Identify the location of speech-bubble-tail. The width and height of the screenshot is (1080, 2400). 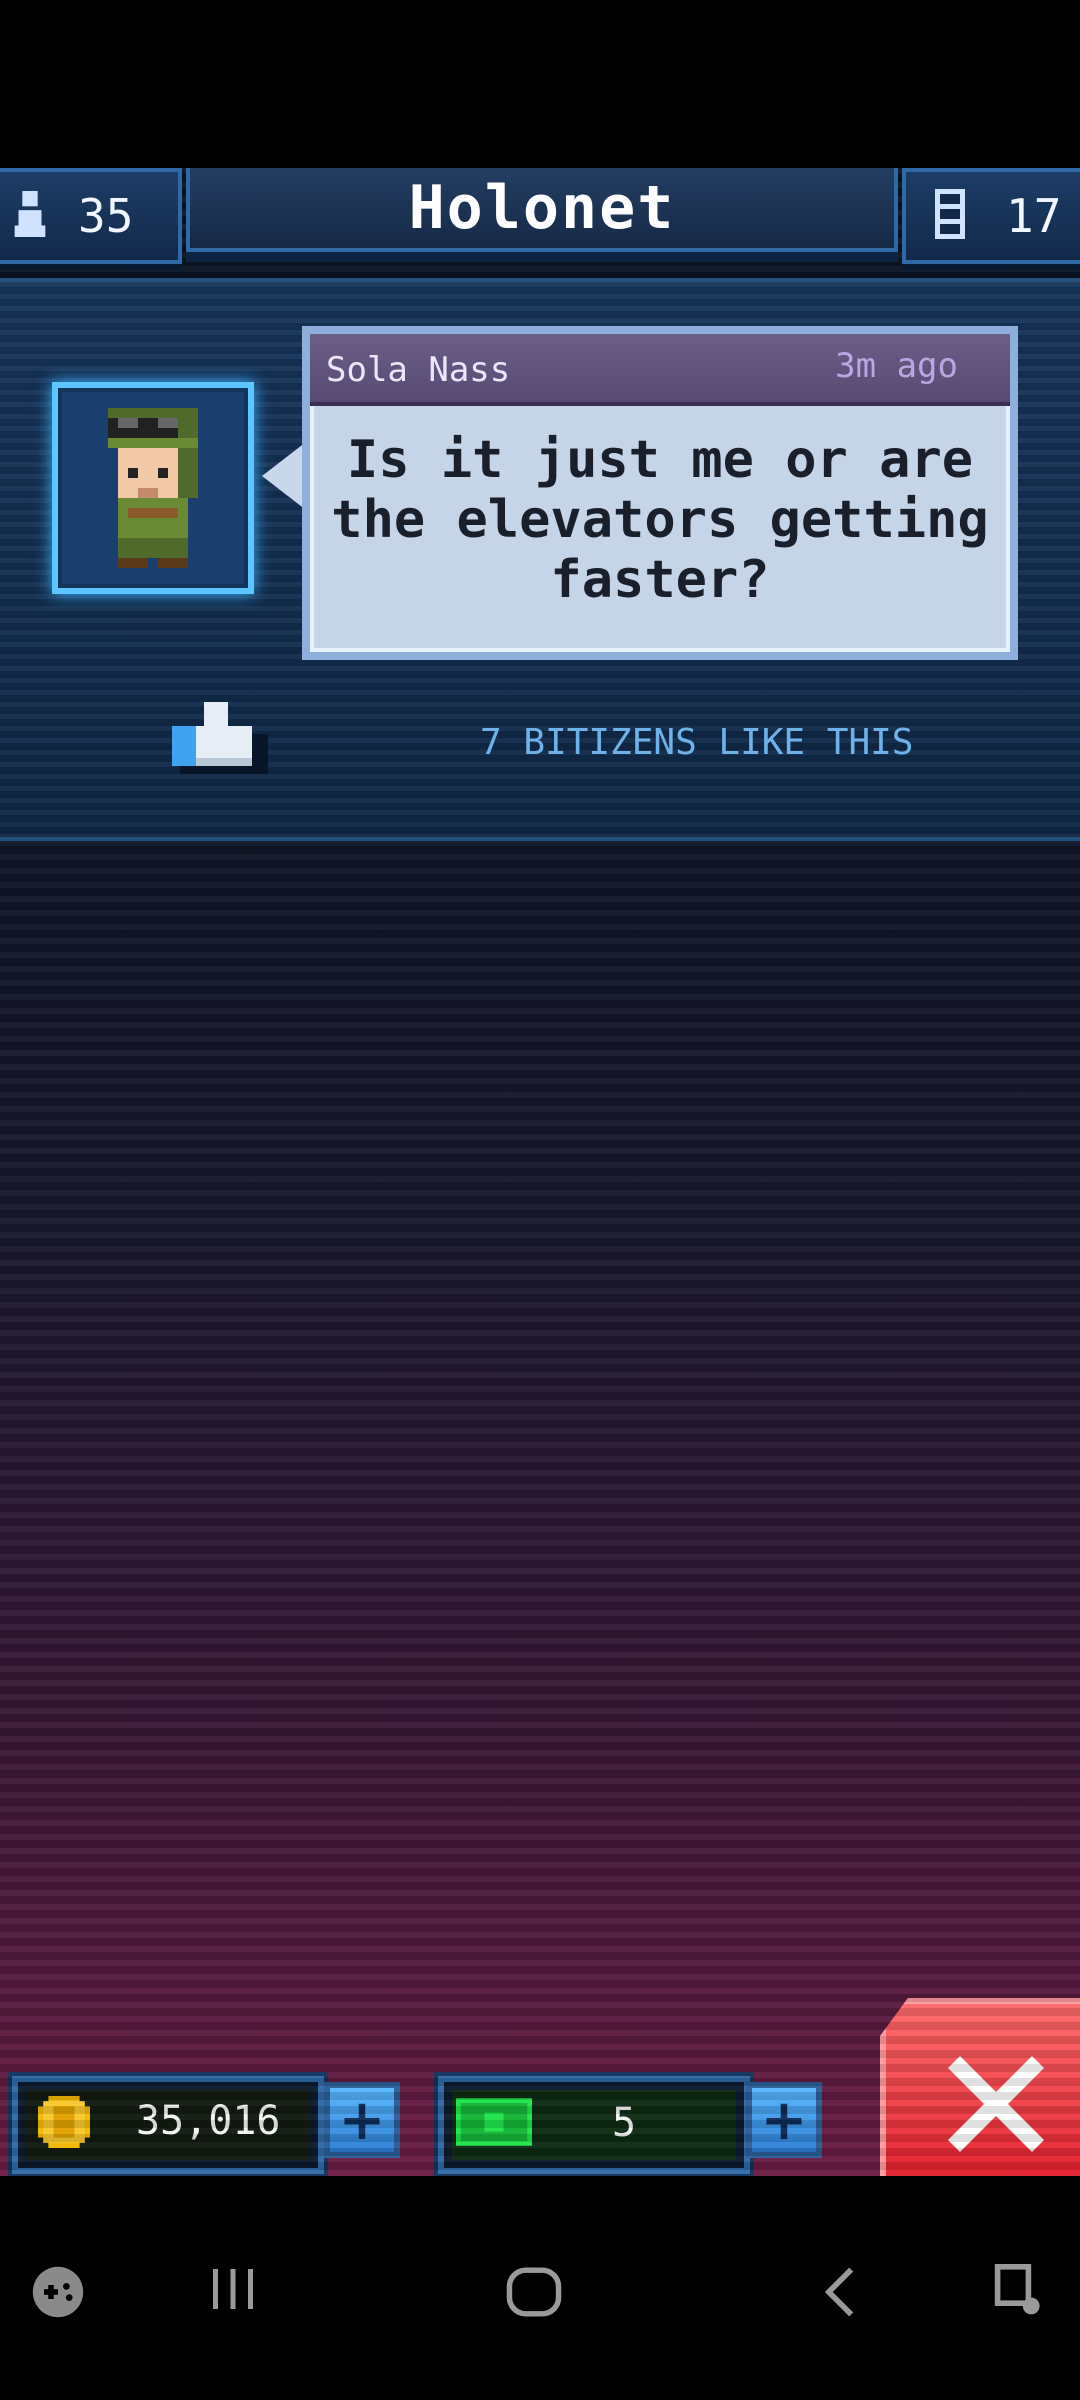
(284, 476).